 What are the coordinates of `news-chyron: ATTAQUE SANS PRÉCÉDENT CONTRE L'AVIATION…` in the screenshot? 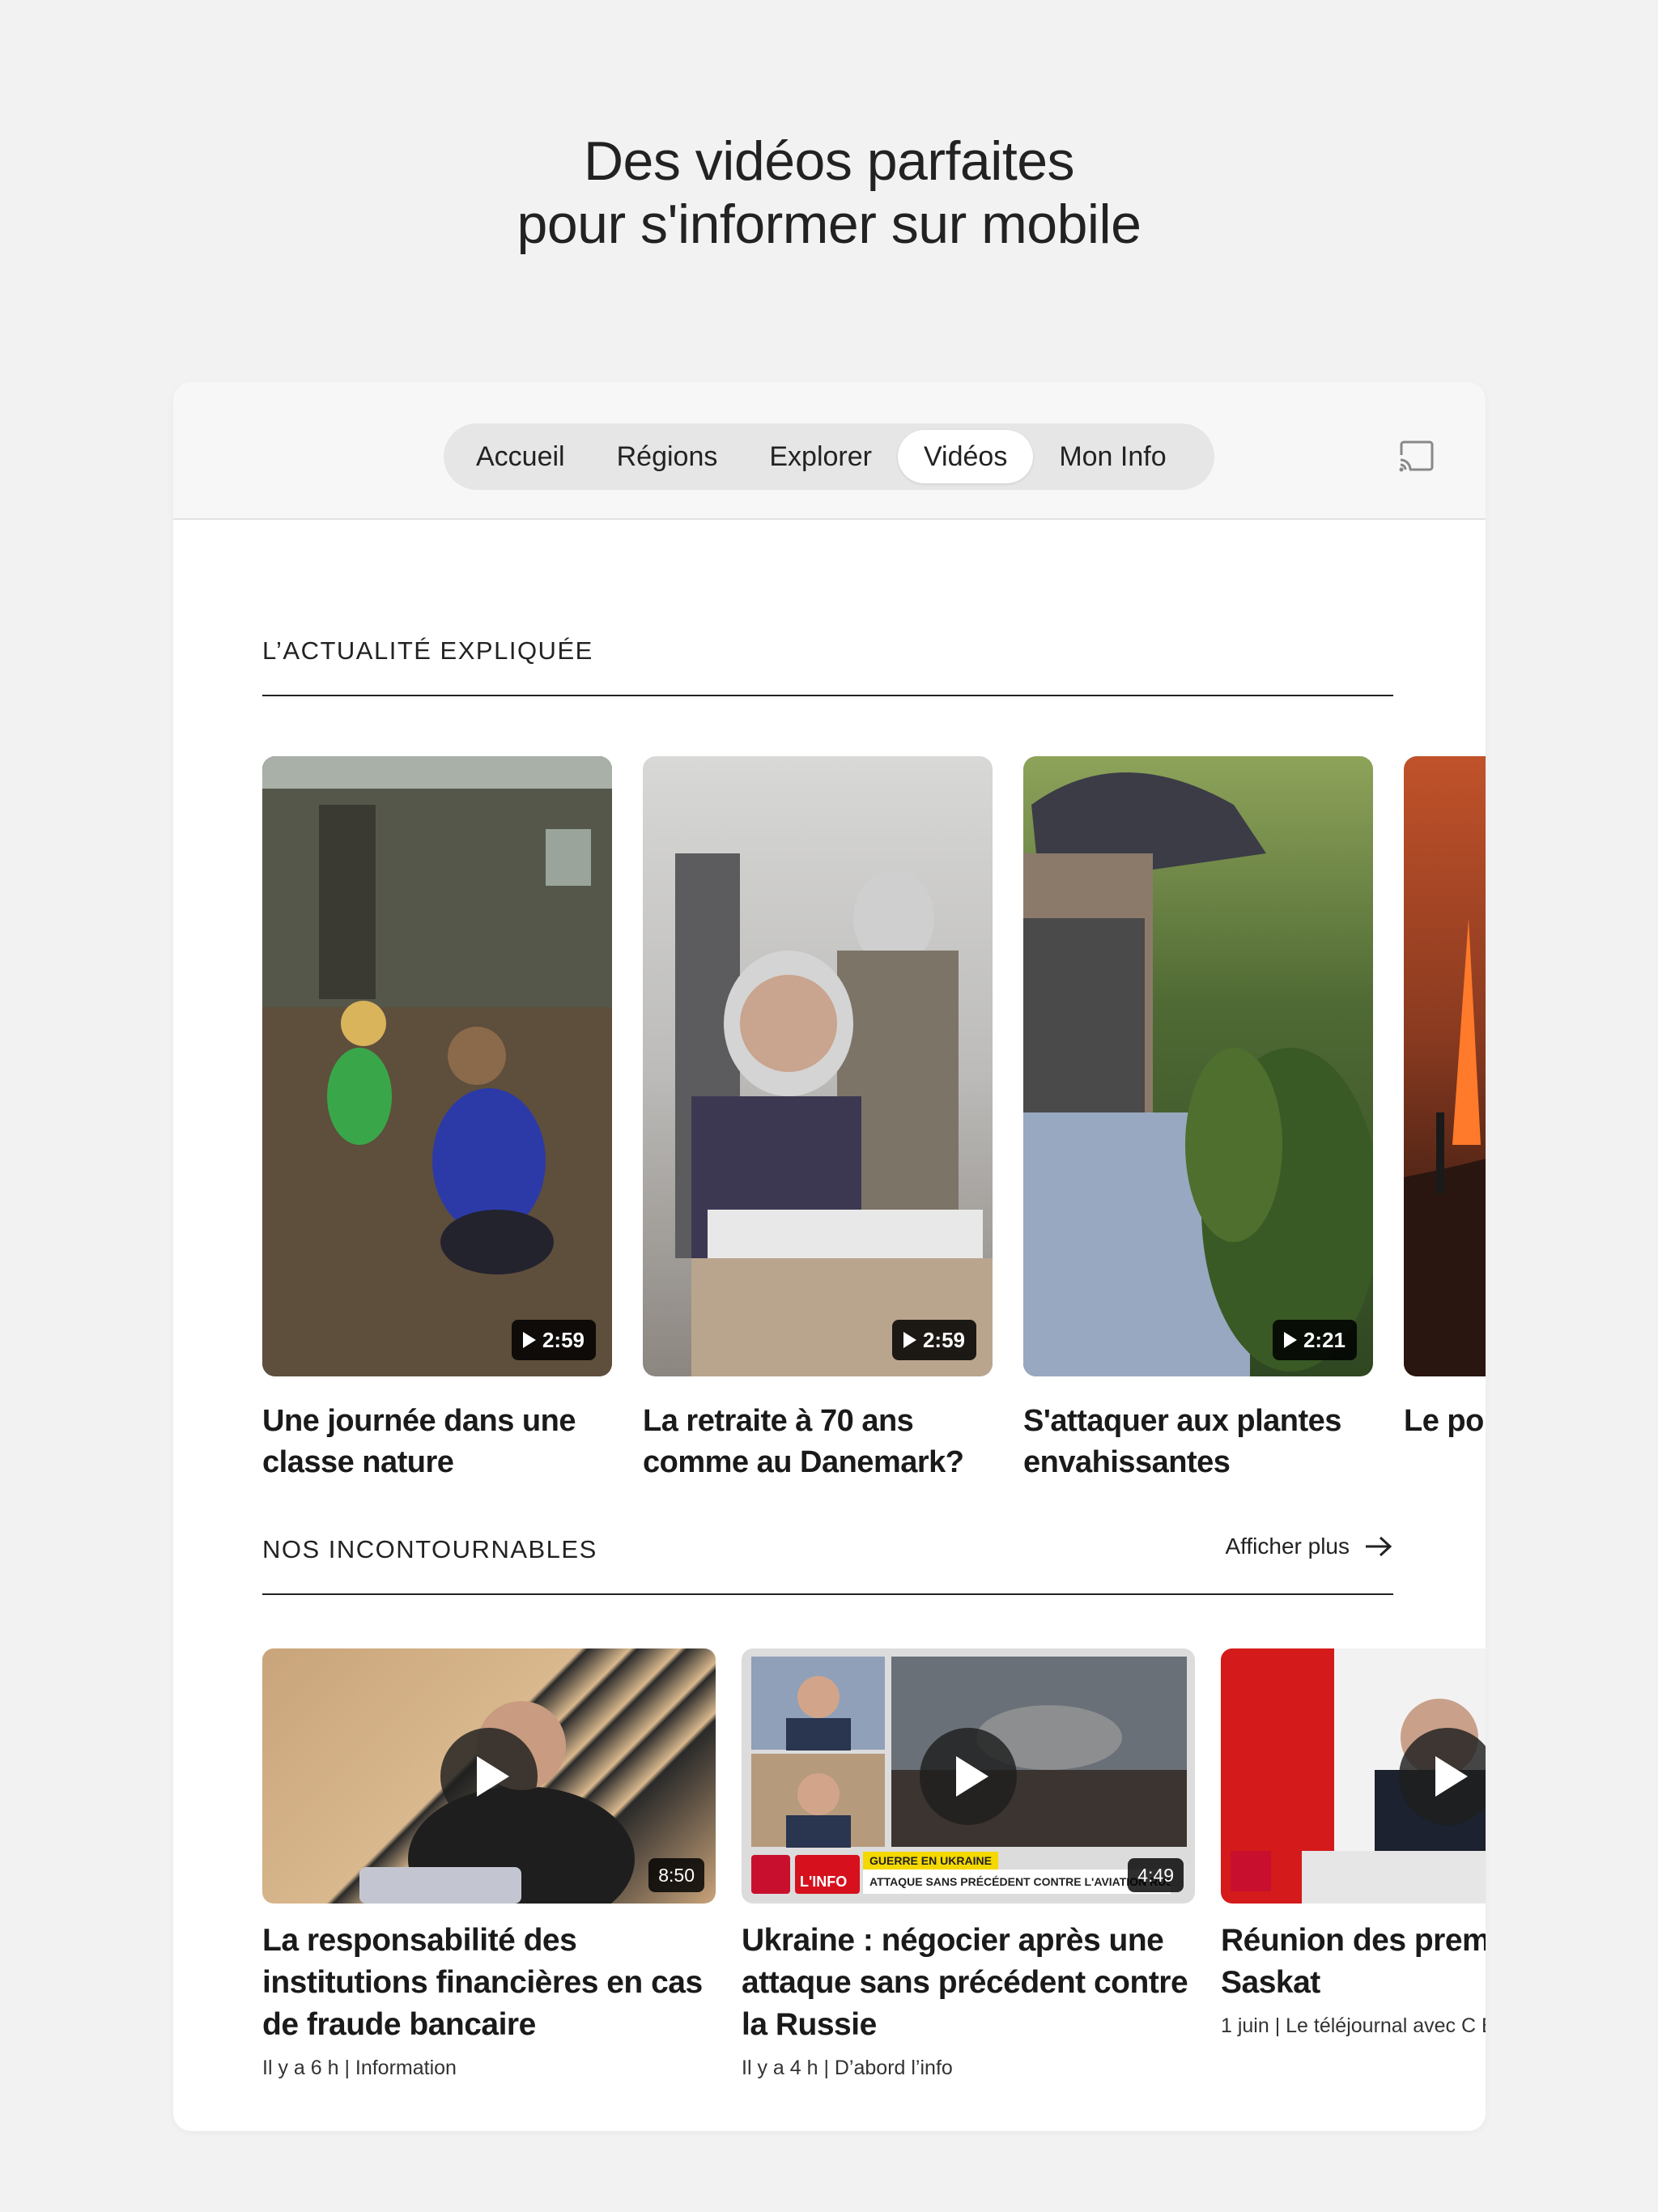 It's located at (1017, 1882).